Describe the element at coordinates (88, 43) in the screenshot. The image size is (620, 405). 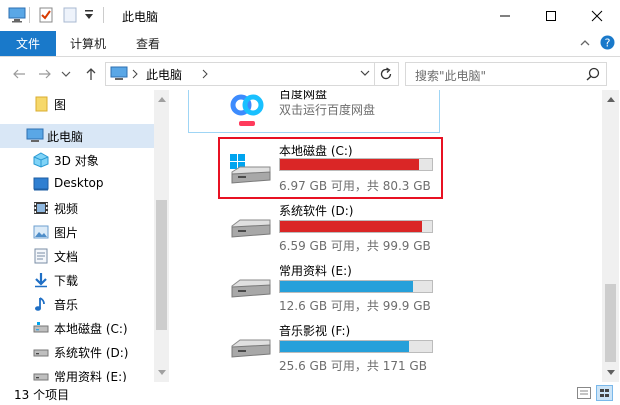
I see `tab-computer: 计算机` at that location.